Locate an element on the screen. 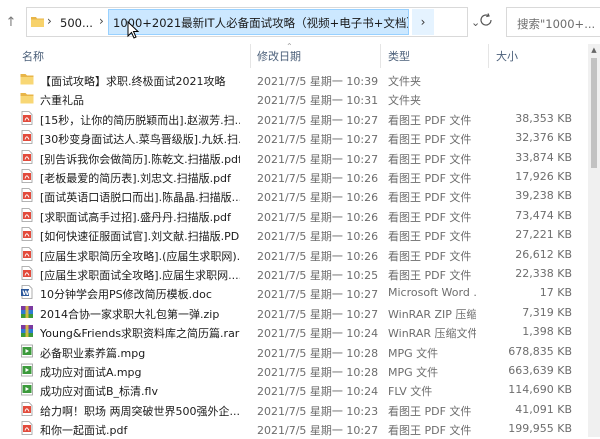  file-date: 2021/7/5 星期一 10:31 is located at coordinates (318, 101).